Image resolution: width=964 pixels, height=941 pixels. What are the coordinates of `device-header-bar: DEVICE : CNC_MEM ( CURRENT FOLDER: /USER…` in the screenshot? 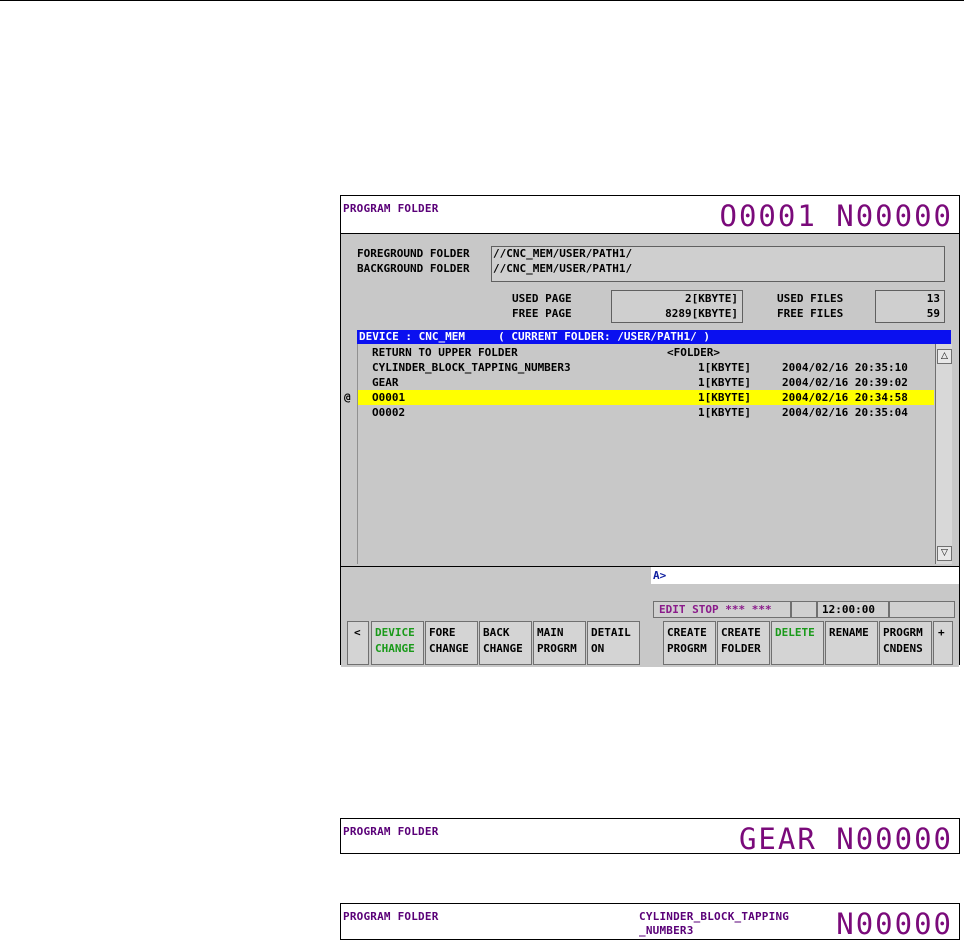 It's located at (654, 337).